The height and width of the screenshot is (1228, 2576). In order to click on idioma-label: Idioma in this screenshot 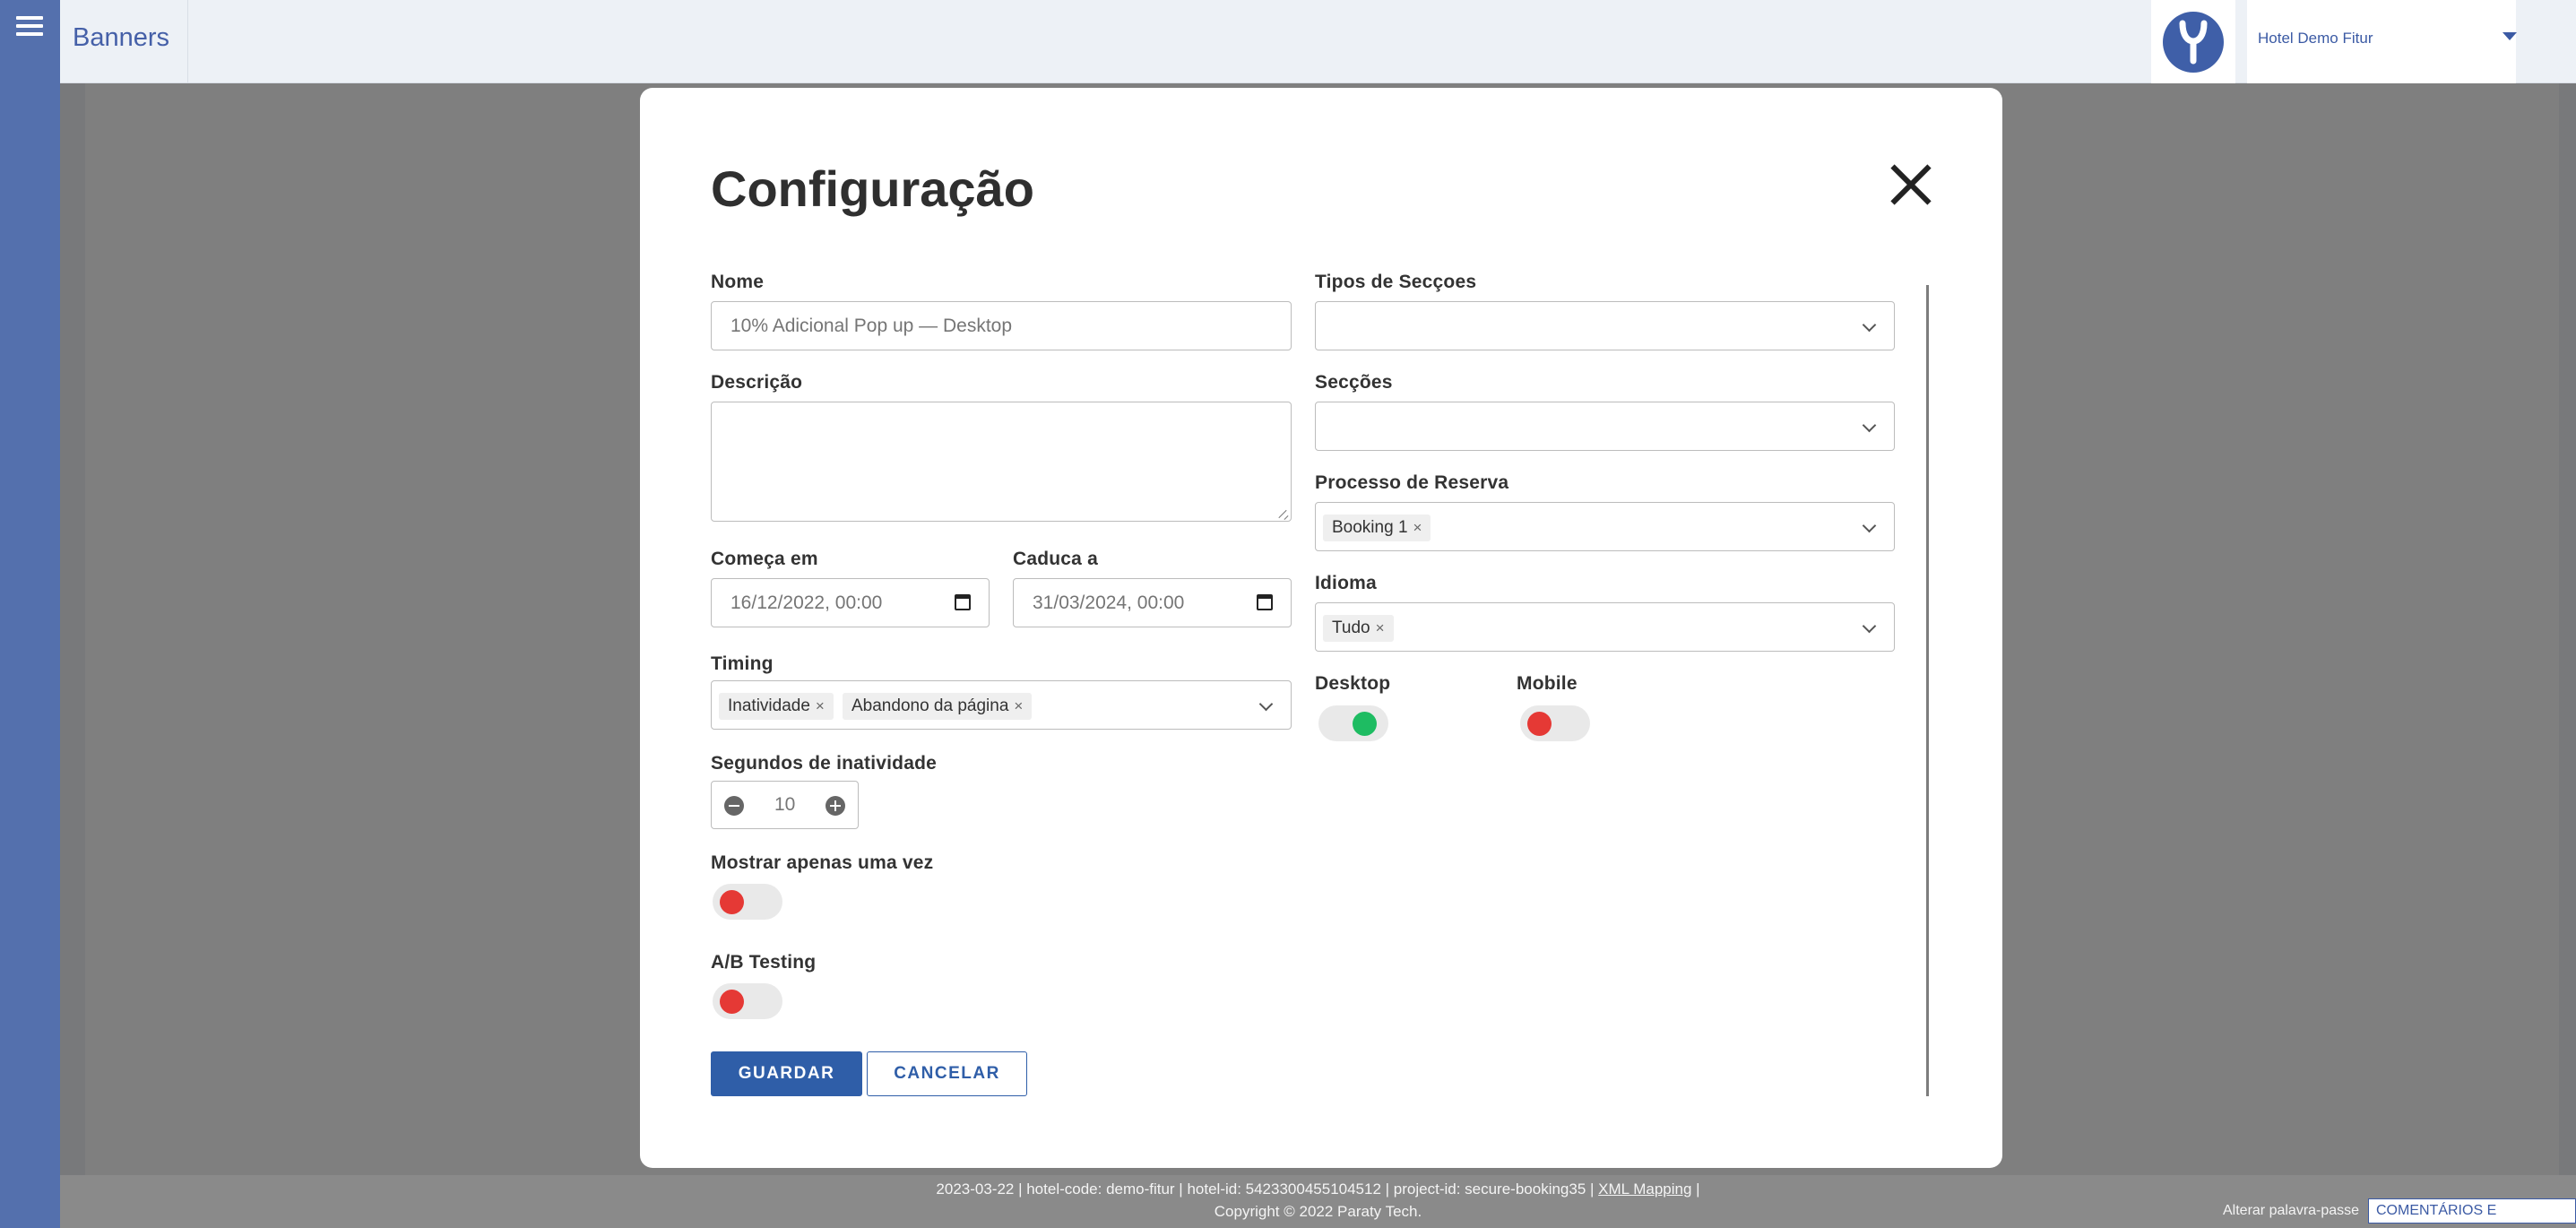, I will do `click(1346, 583)`.